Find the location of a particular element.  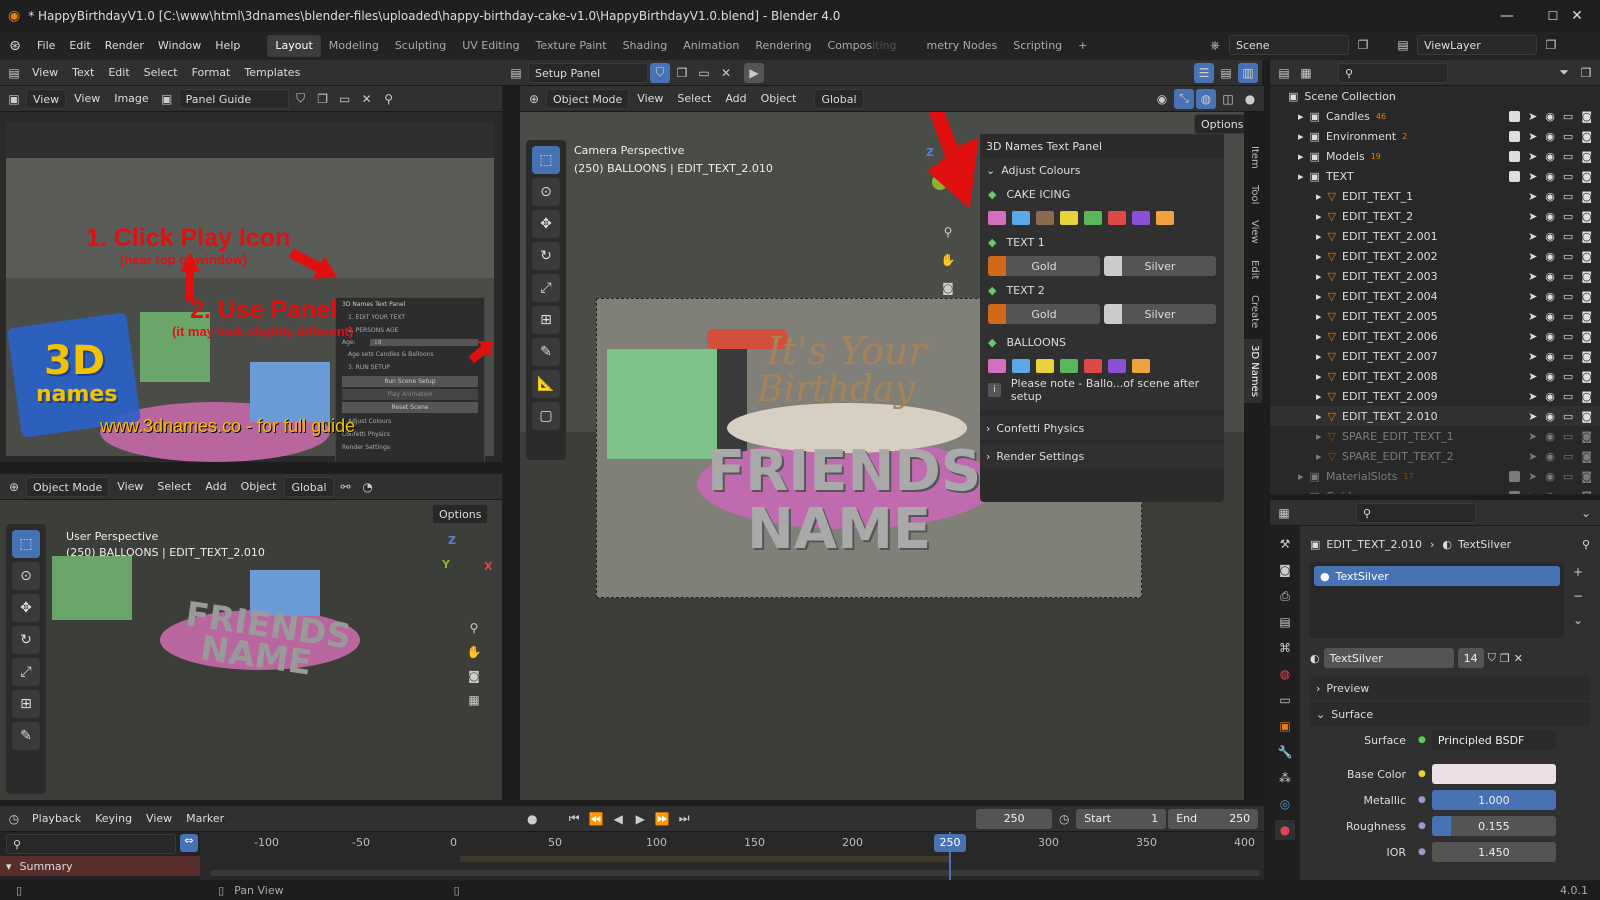

timeline-editor-icon: ◷ is located at coordinates (14, 819).